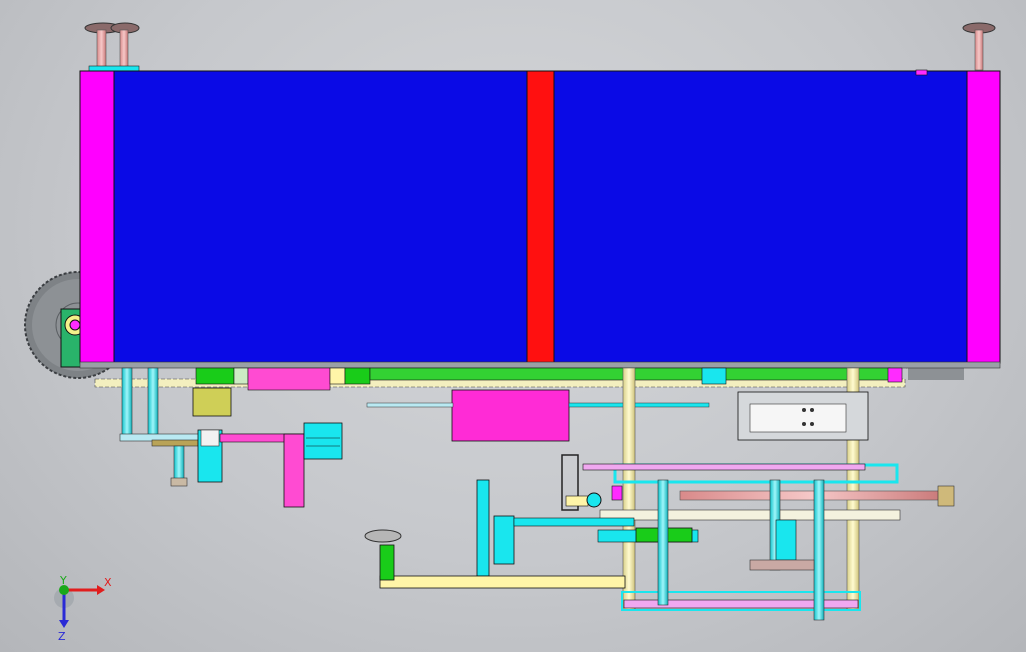 Image resolution: width=1026 pixels, height=652 pixels. What do you see at coordinates (410, 405) in the screenshot?
I see `center-left-rail` at bounding box center [410, 405].